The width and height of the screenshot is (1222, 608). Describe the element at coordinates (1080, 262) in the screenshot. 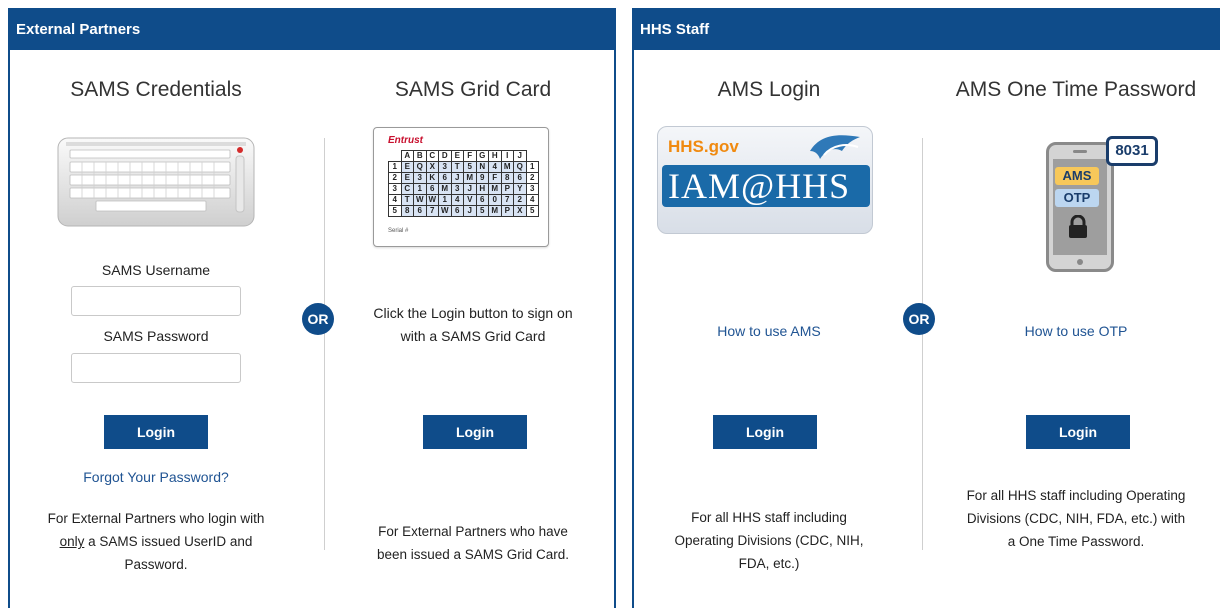

I see `phone-home-button` at that location.